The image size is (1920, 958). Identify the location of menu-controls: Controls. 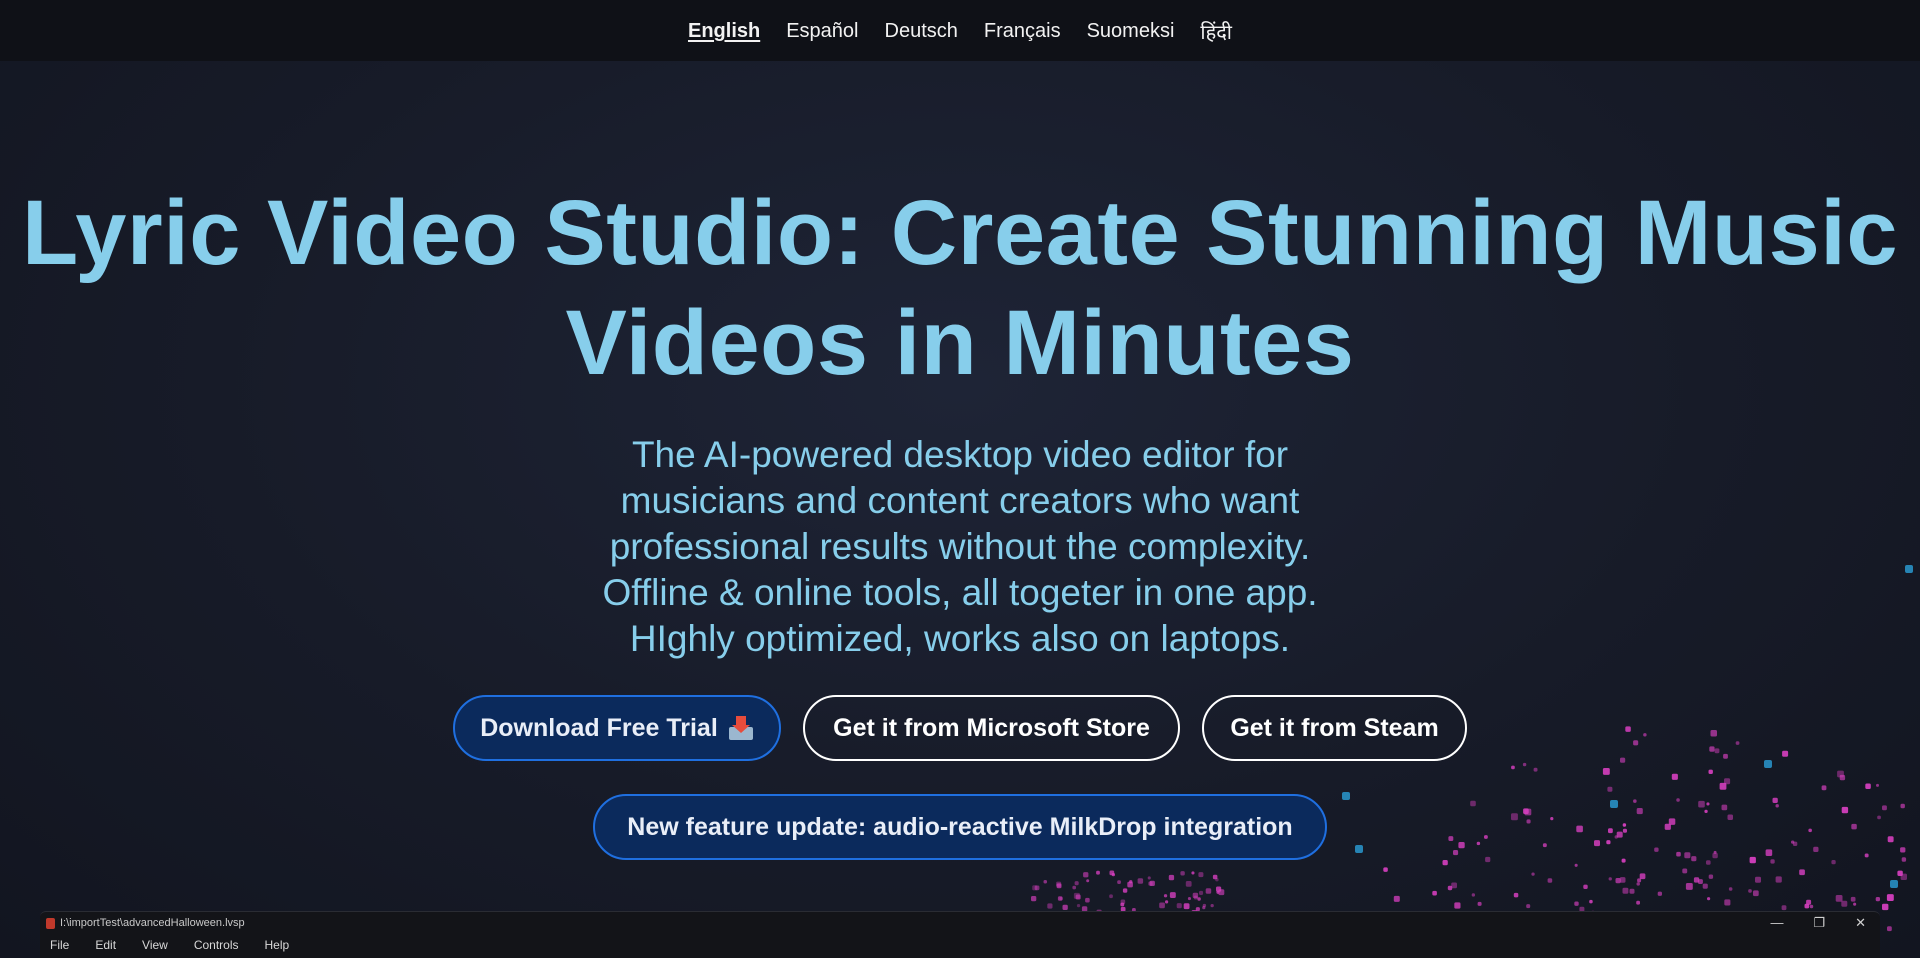
(216, 945).